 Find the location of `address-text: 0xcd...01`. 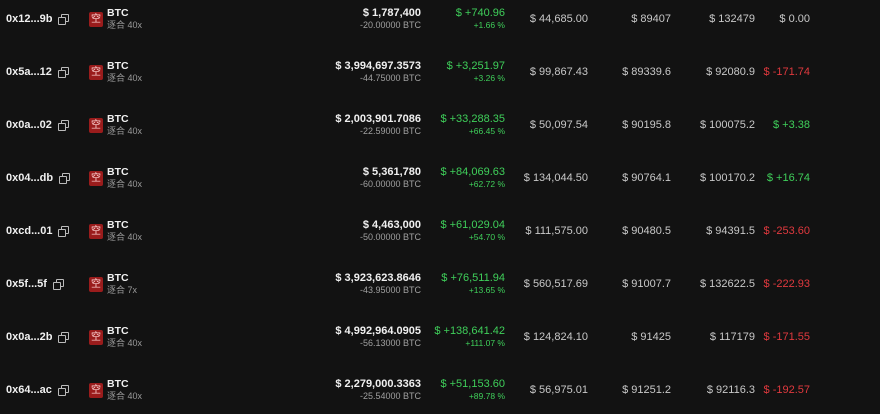

address-text: 0xcd...01 is located at coordinates (29, 231).